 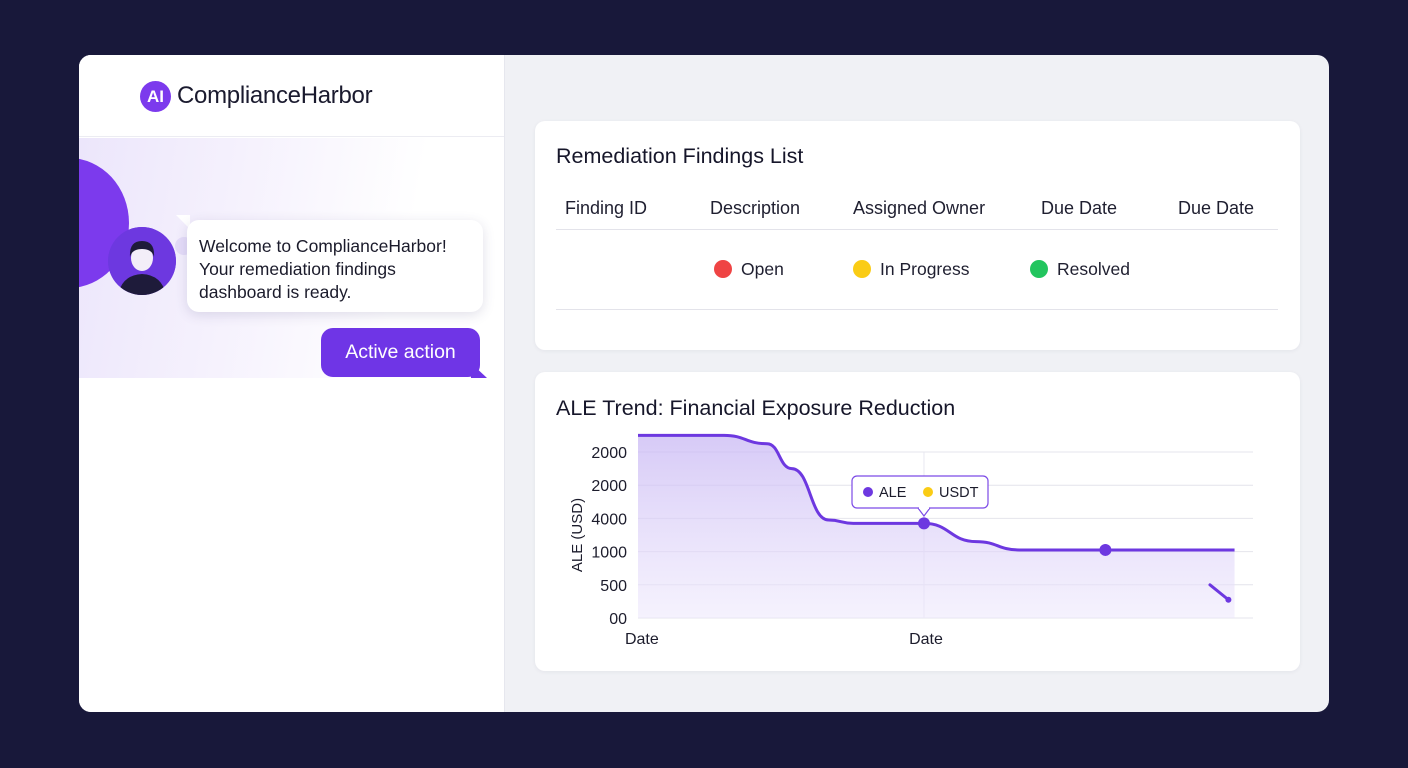 I want to click on y-tick-label: 500, so click(x=613, y=586).